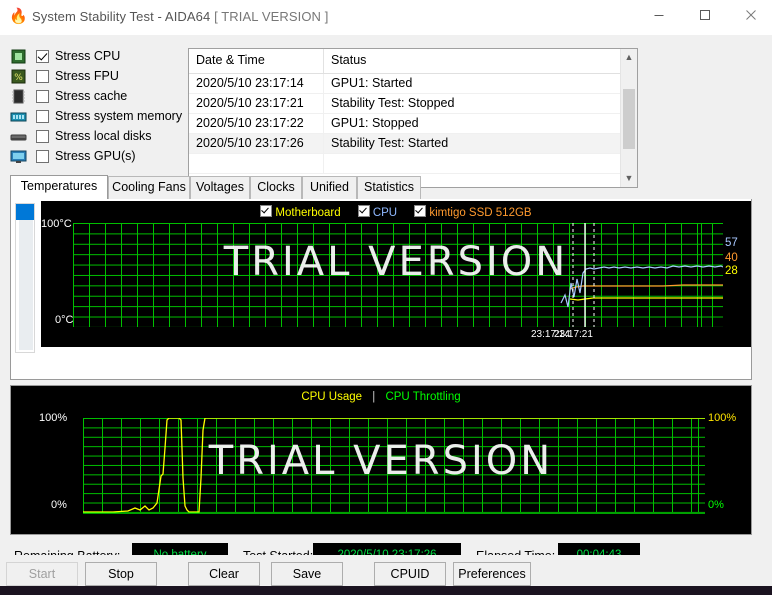 This screenshot has width=772, height=595. I want to click on legend-label: CPU Usage, so click(332, 397).